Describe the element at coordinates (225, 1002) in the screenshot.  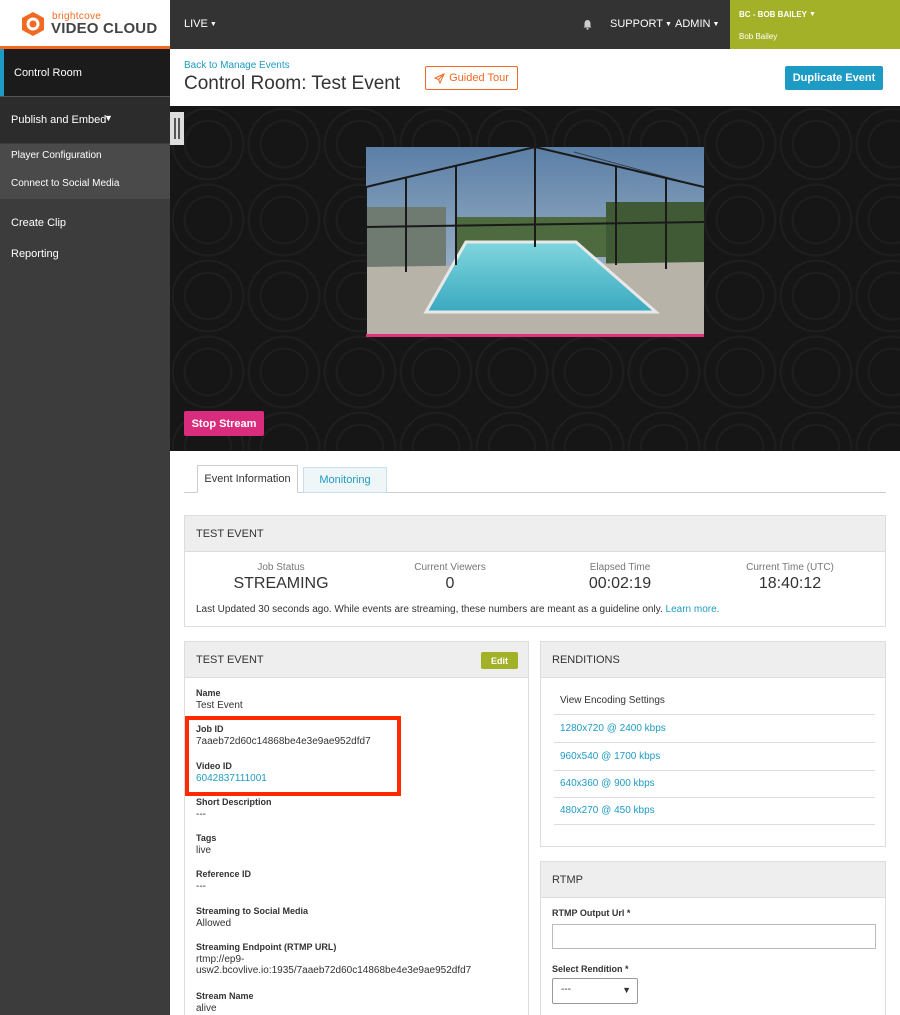
I see `stream-name-field: Stream Name alive` at that location.